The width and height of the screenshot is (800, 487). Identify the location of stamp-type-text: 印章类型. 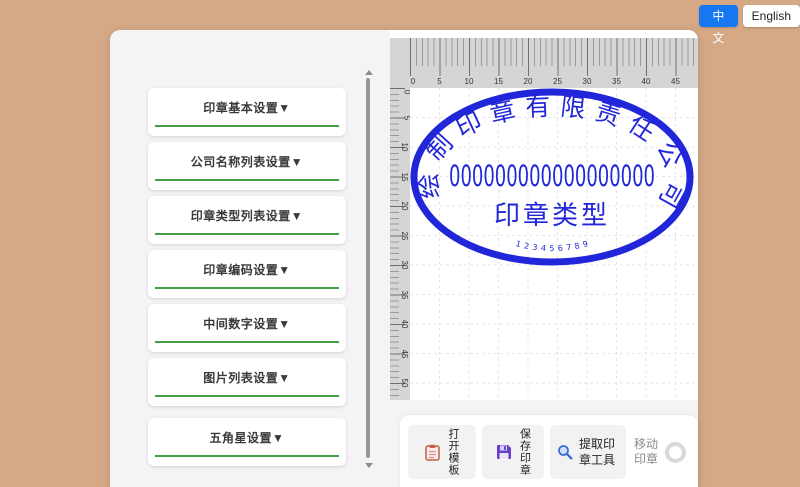
(552, 216).